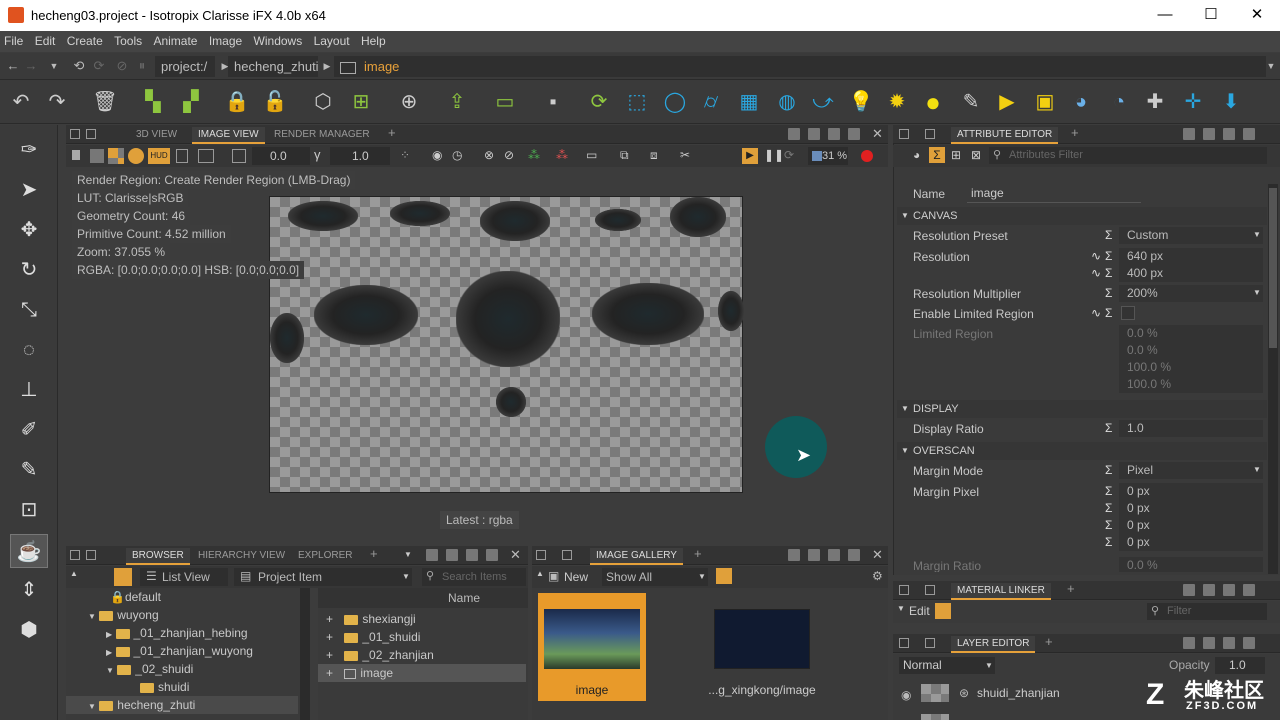 The image size is (1280, 720). What do you see at coordinates (636, 556) in the screenshot?
I see `tab-image-gallery: IMAGE GALLERY` at bounding box center [636, 556].